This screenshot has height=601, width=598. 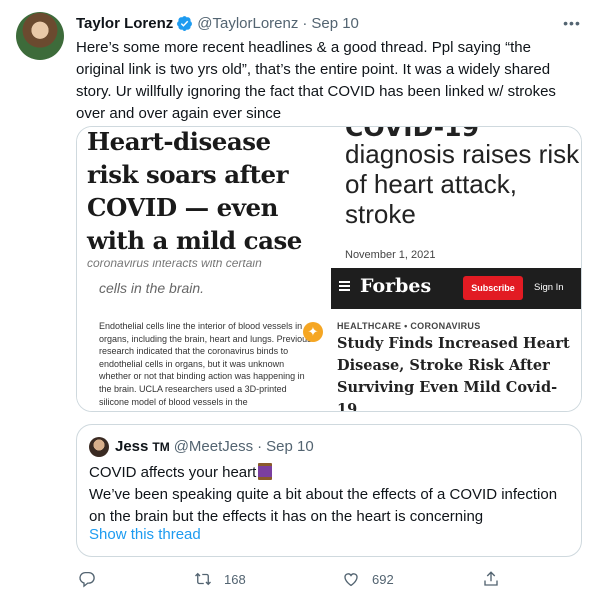 I want to click on thread-spool-icon, so click(x=265, y=471).